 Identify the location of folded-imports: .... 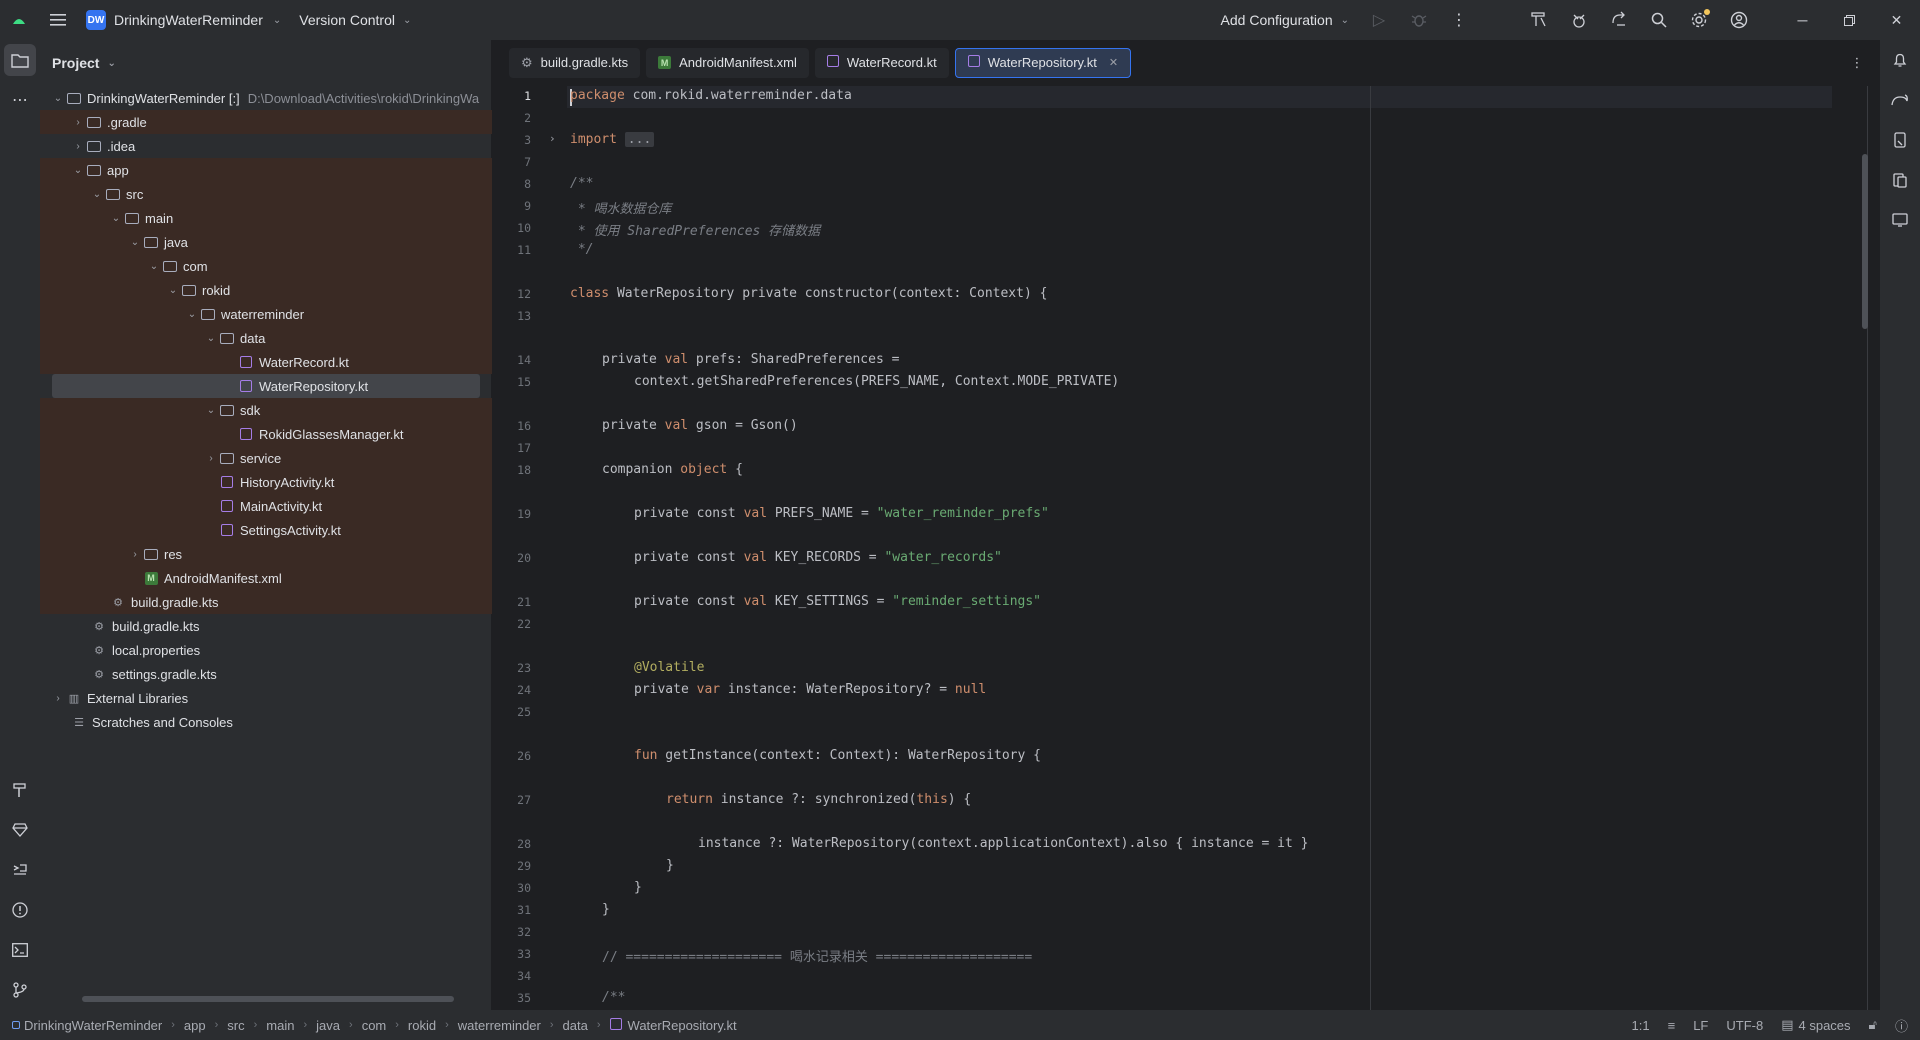
(639, 139).